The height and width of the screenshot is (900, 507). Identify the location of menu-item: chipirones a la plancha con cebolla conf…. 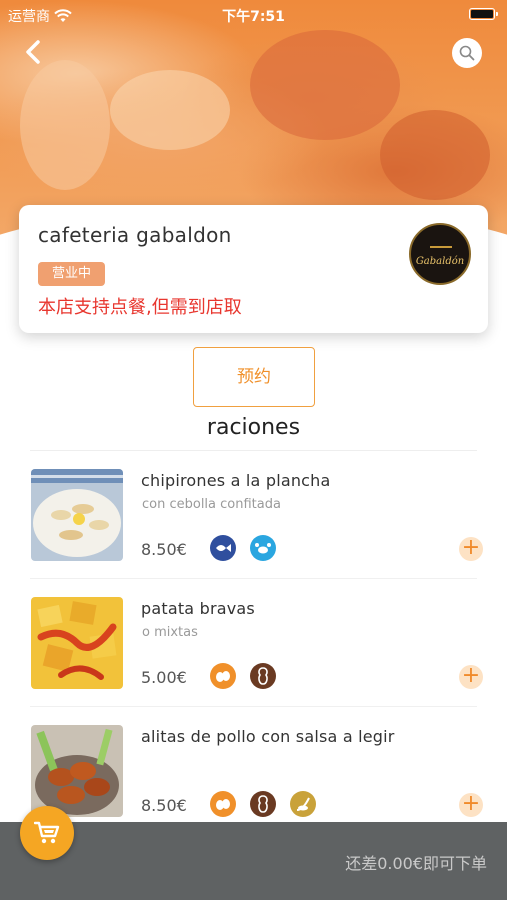
(253, 515).